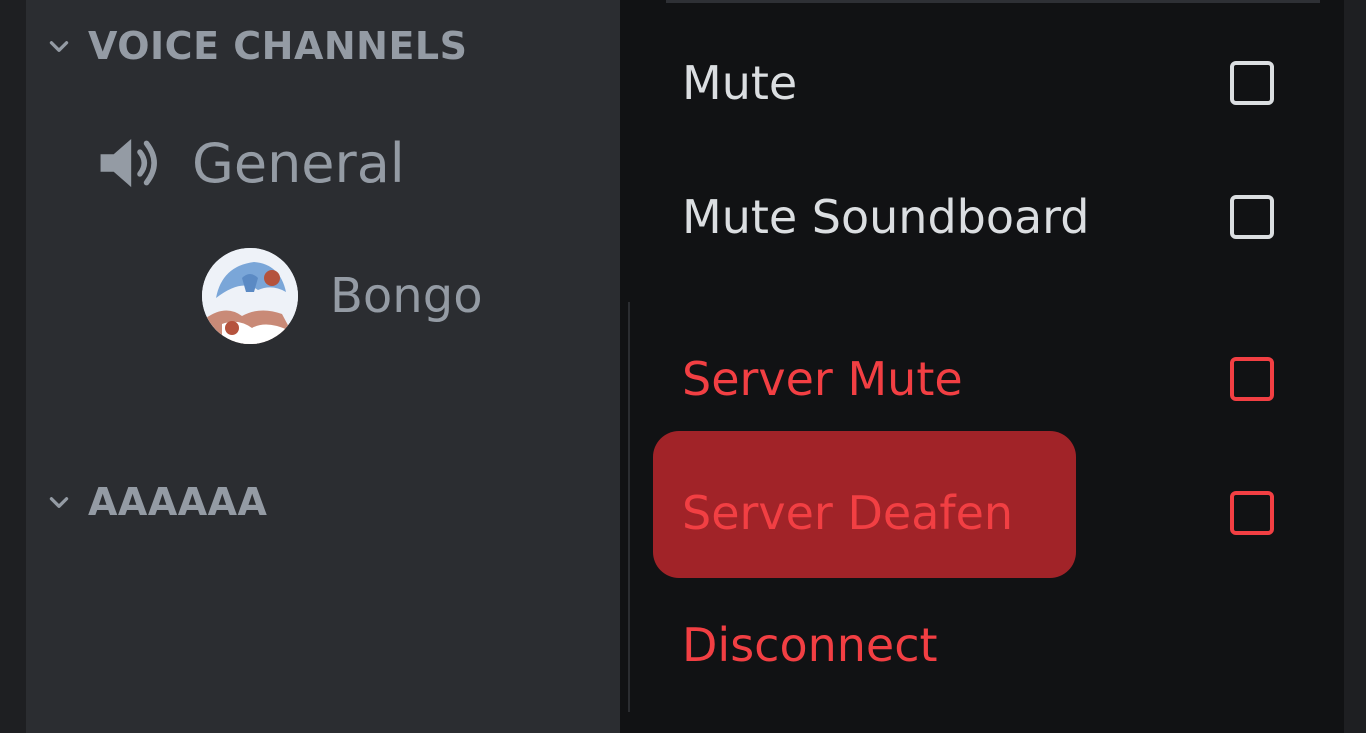 Image resolution: width=1366 pixels, height=733 pixels. What do you see at coordinates (993, 1) in the screenshot?
I see `menu-separator` at bounding box center [993, 1].